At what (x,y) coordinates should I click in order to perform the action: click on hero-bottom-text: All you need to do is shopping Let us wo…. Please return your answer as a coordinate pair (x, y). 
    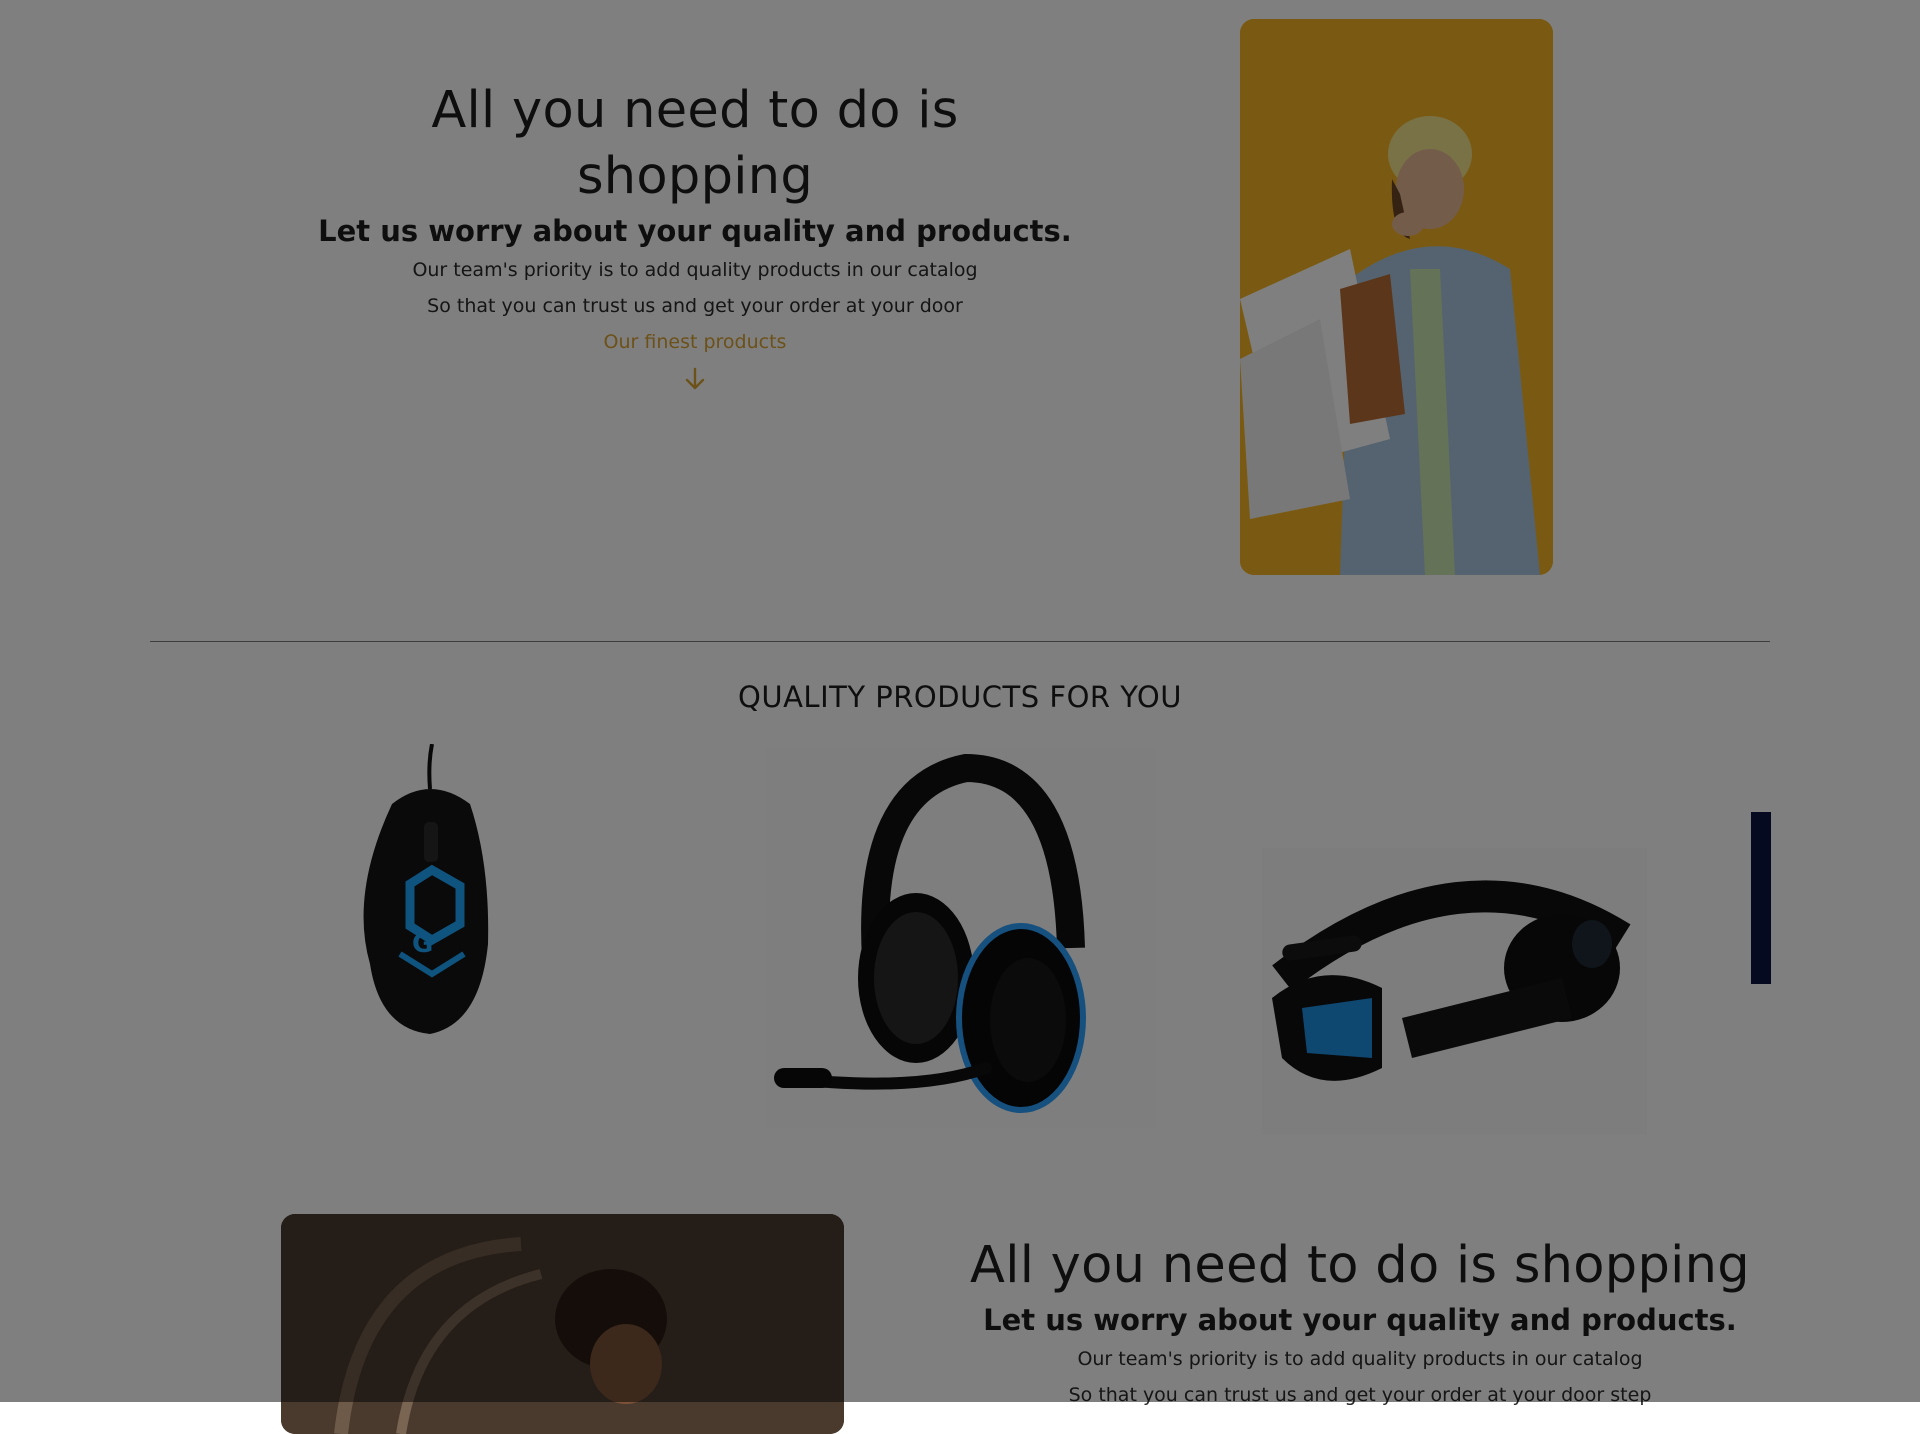
    Looking at the image, I should click on (1360, 1323).